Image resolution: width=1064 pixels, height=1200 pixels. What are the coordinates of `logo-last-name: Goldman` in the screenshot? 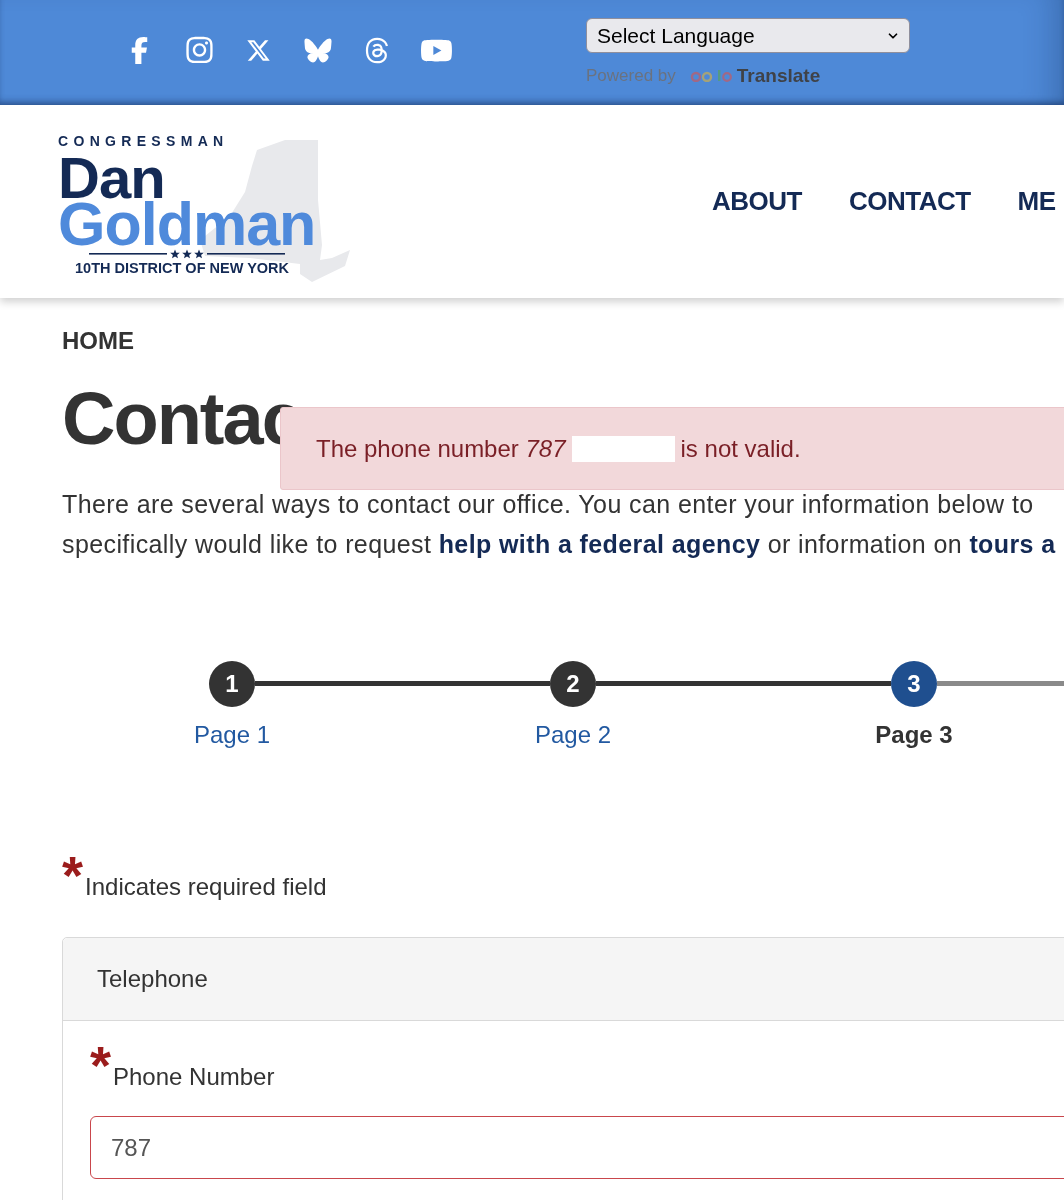 It's located at (187, 224).